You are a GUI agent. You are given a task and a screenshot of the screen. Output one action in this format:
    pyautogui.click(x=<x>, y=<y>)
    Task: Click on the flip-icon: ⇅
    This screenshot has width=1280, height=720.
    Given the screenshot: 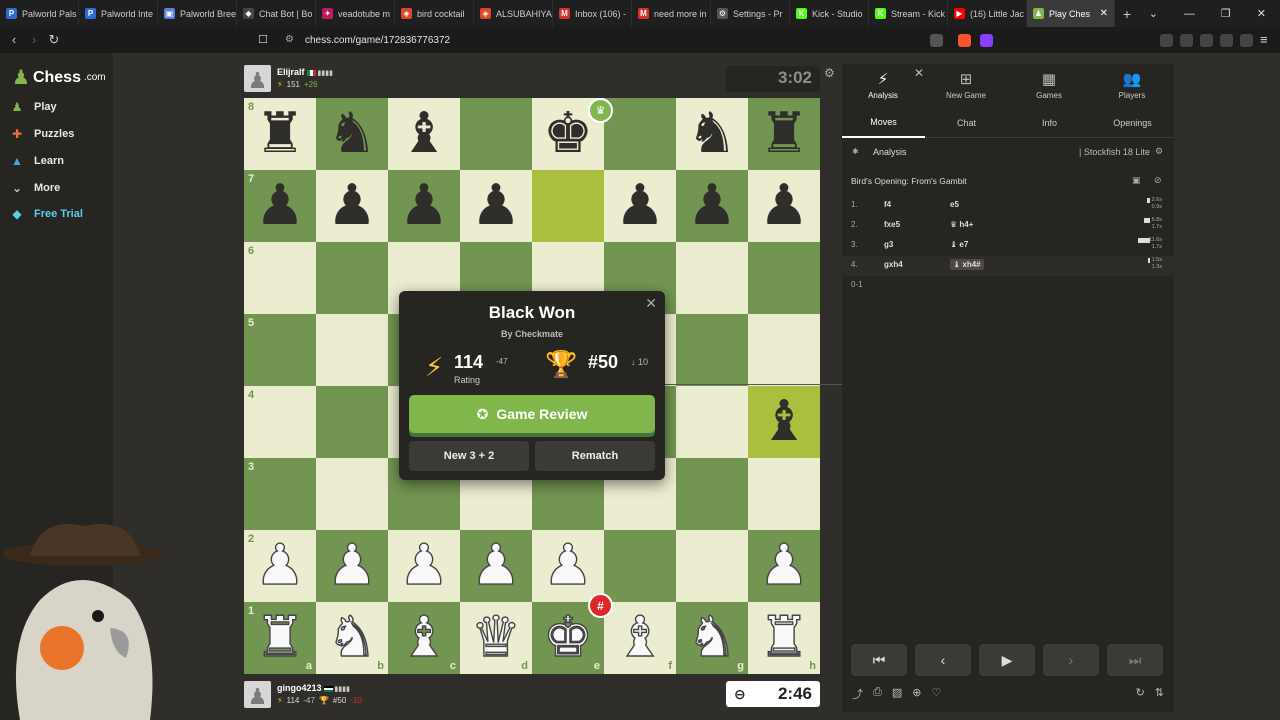 What is the action you would take?
    pyautogui.click(x=1159, y=692)
    